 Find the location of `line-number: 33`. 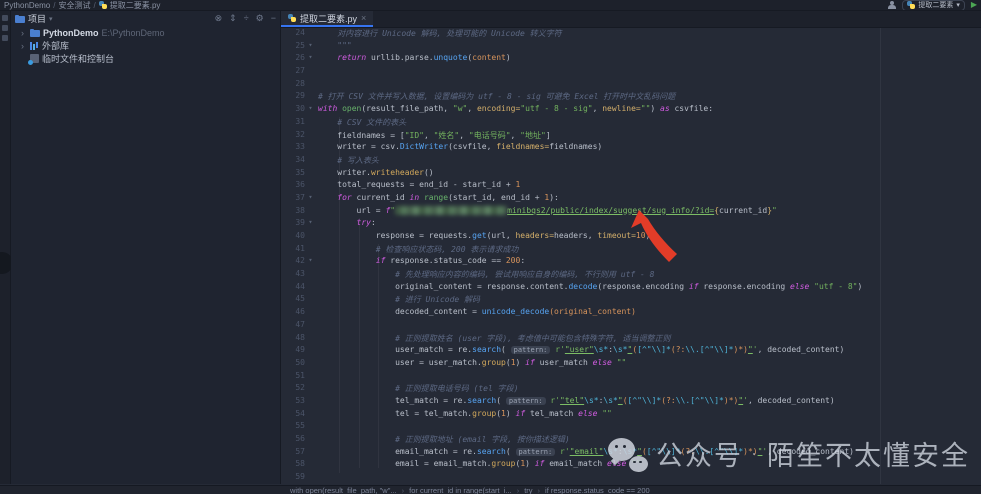

line-number: 33 is located at coordinates (300, 147).